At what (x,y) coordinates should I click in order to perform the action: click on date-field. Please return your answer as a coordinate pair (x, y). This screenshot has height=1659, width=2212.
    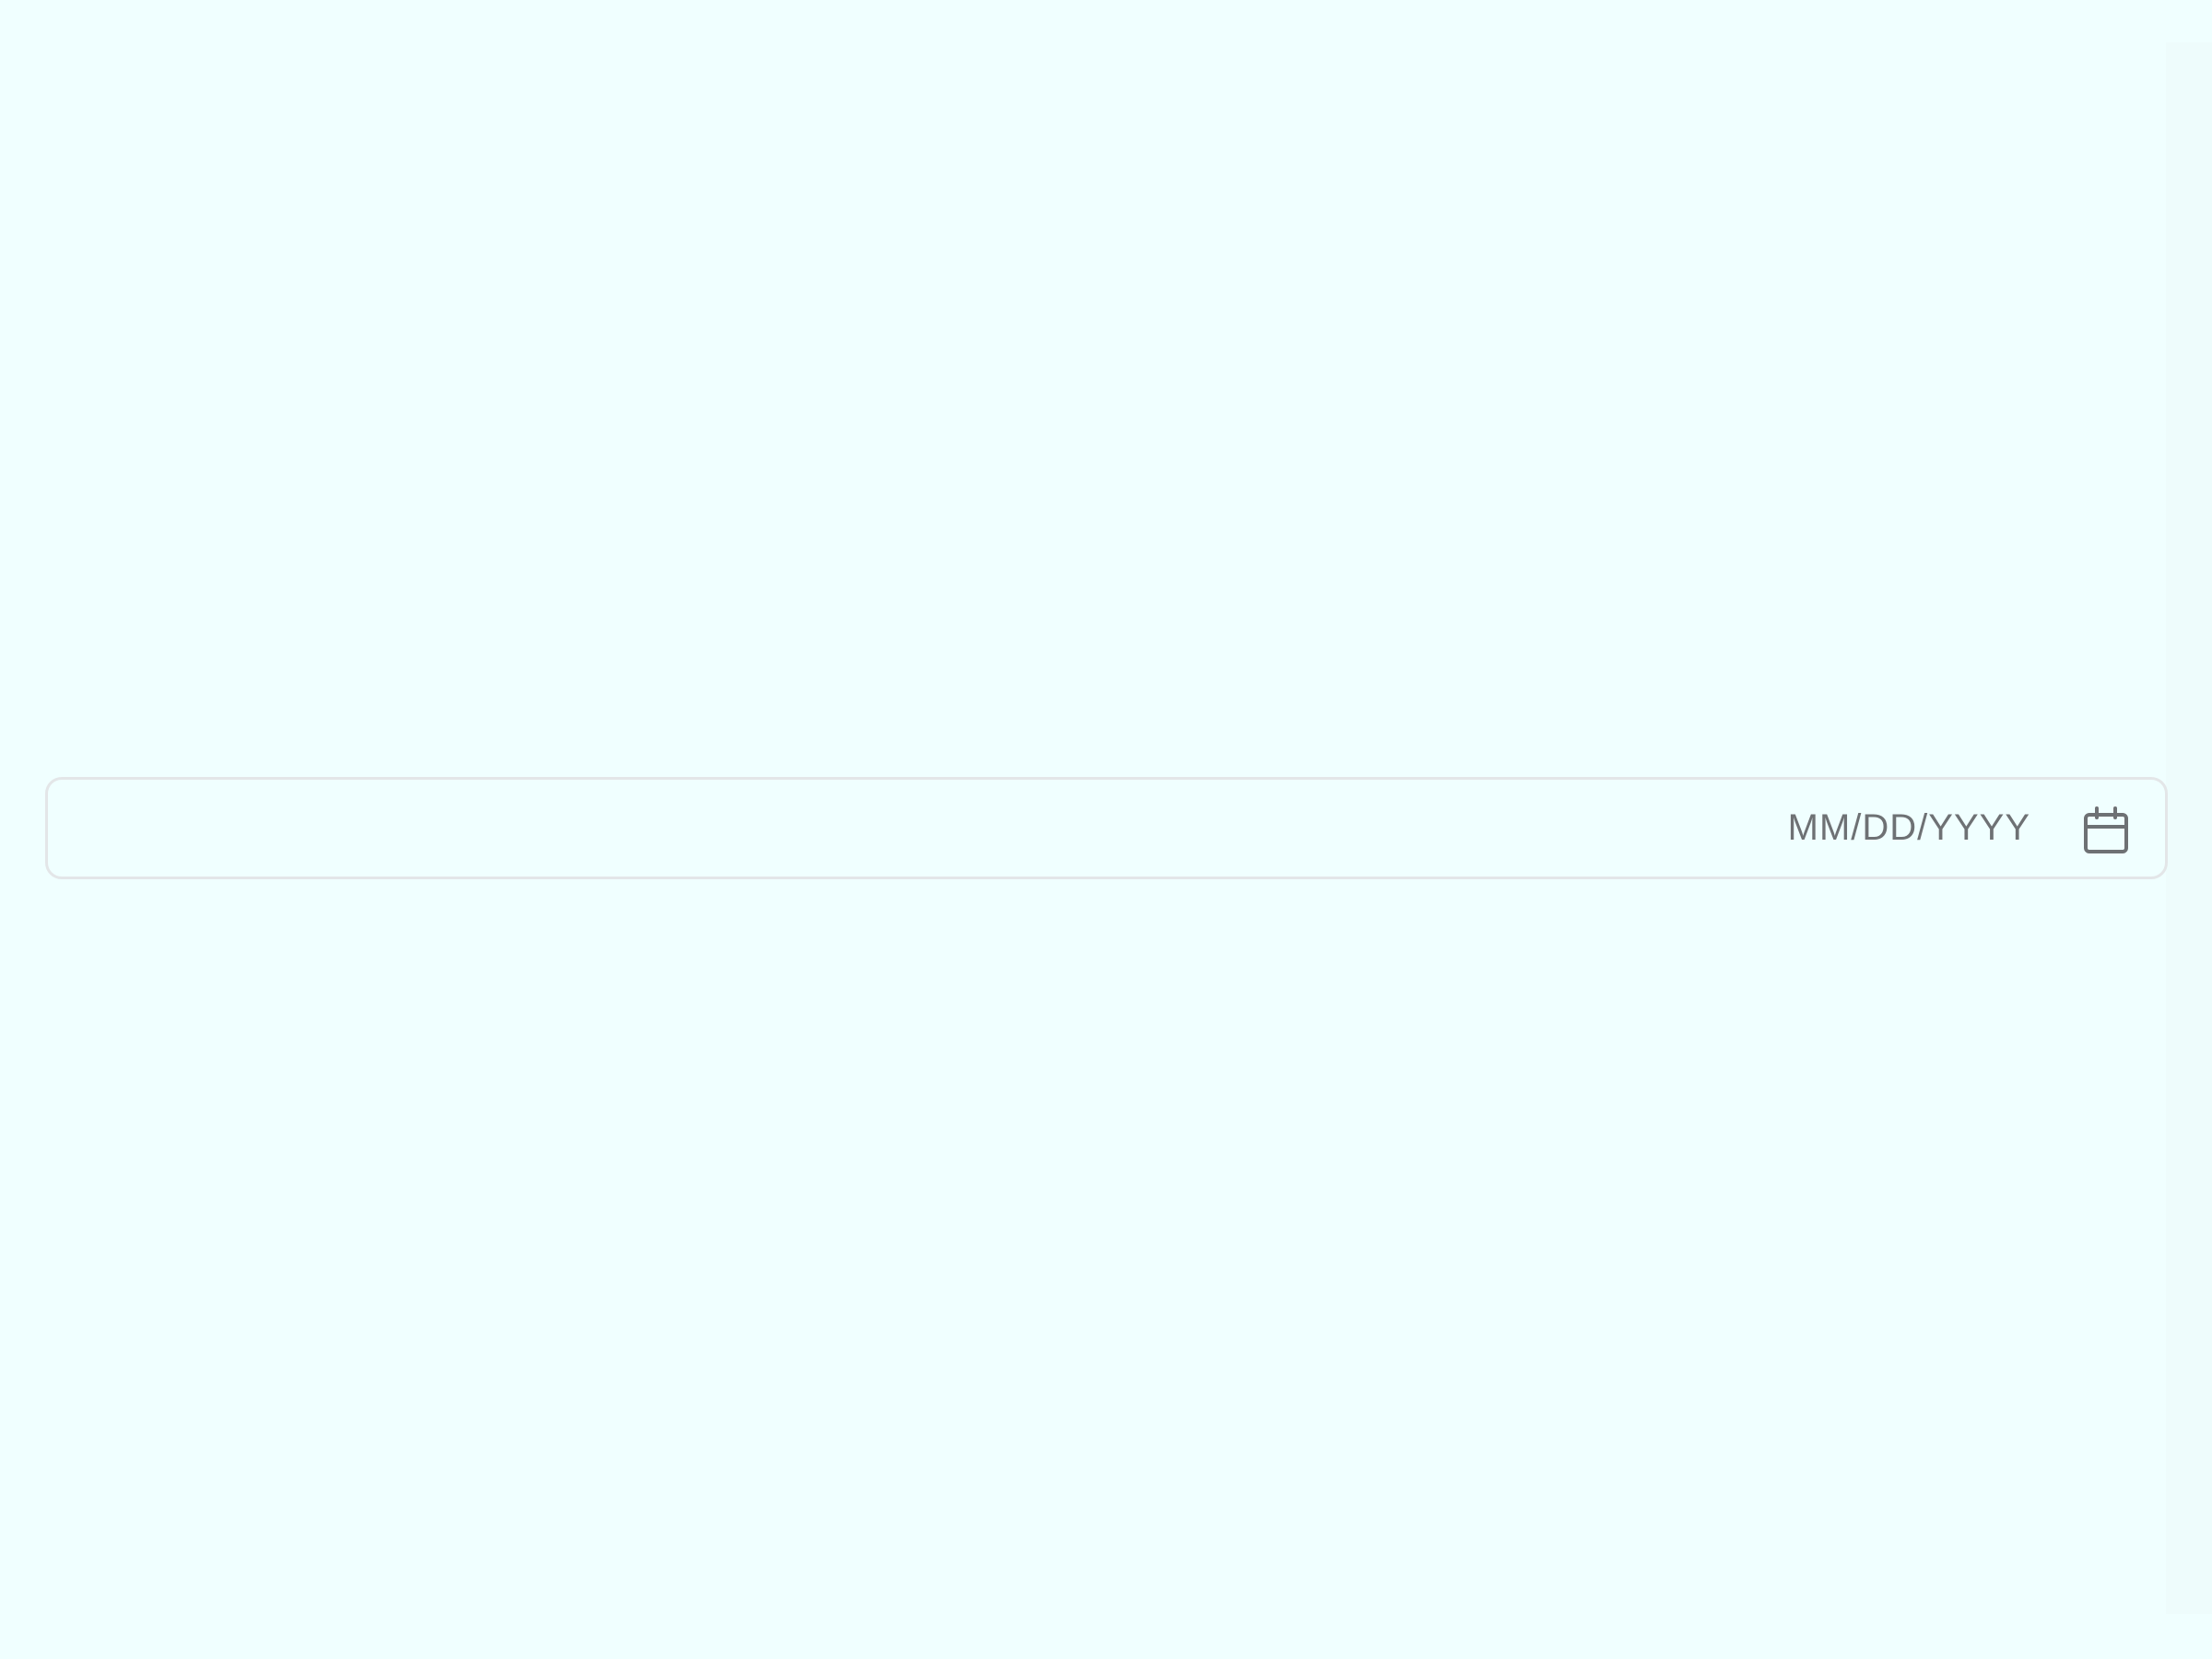
    Looking at the image, I should click on (1106, 828).